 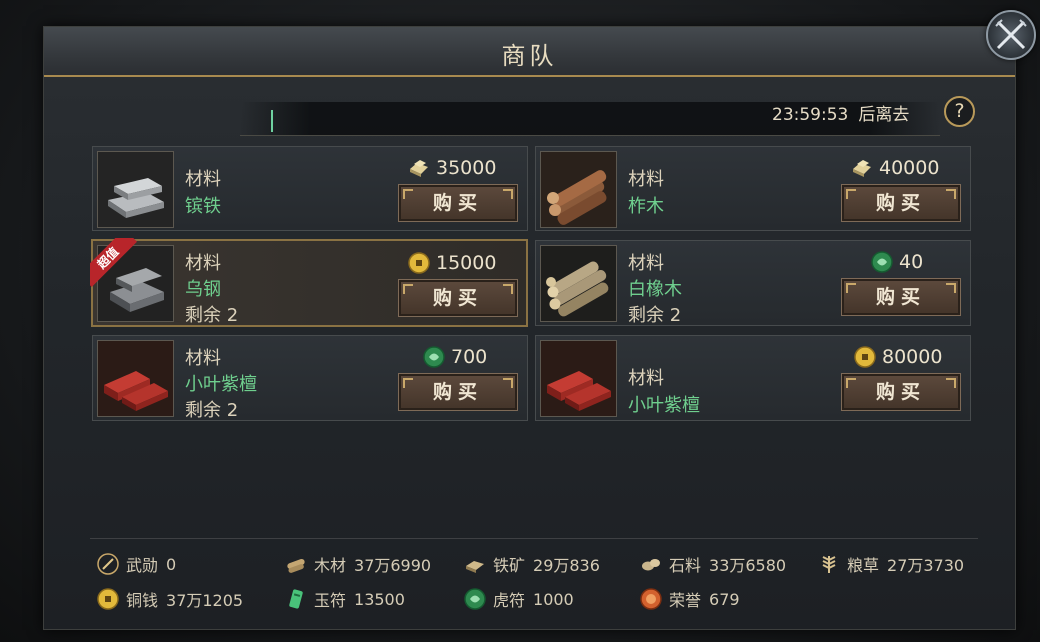 I want to click on item-price: 40000, so click(x=895, y=168).